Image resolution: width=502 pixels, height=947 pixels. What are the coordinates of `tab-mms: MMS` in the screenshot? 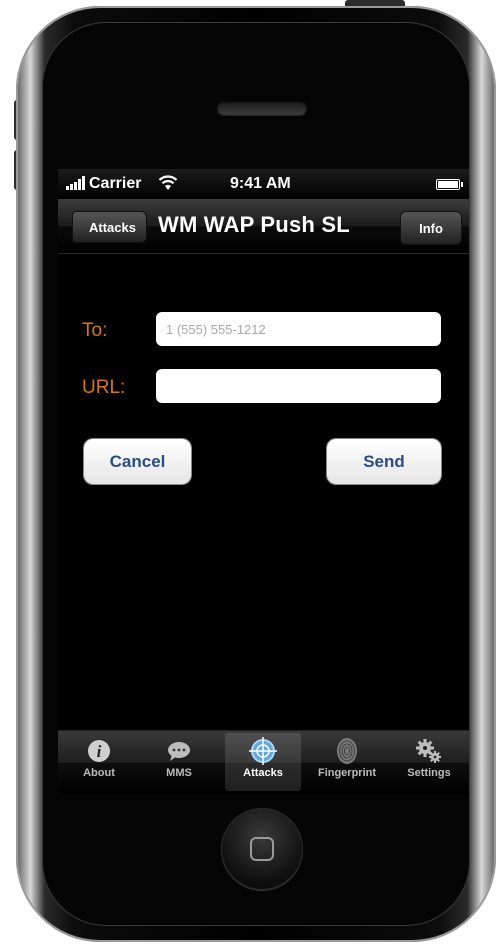 It's located at (179, 762).